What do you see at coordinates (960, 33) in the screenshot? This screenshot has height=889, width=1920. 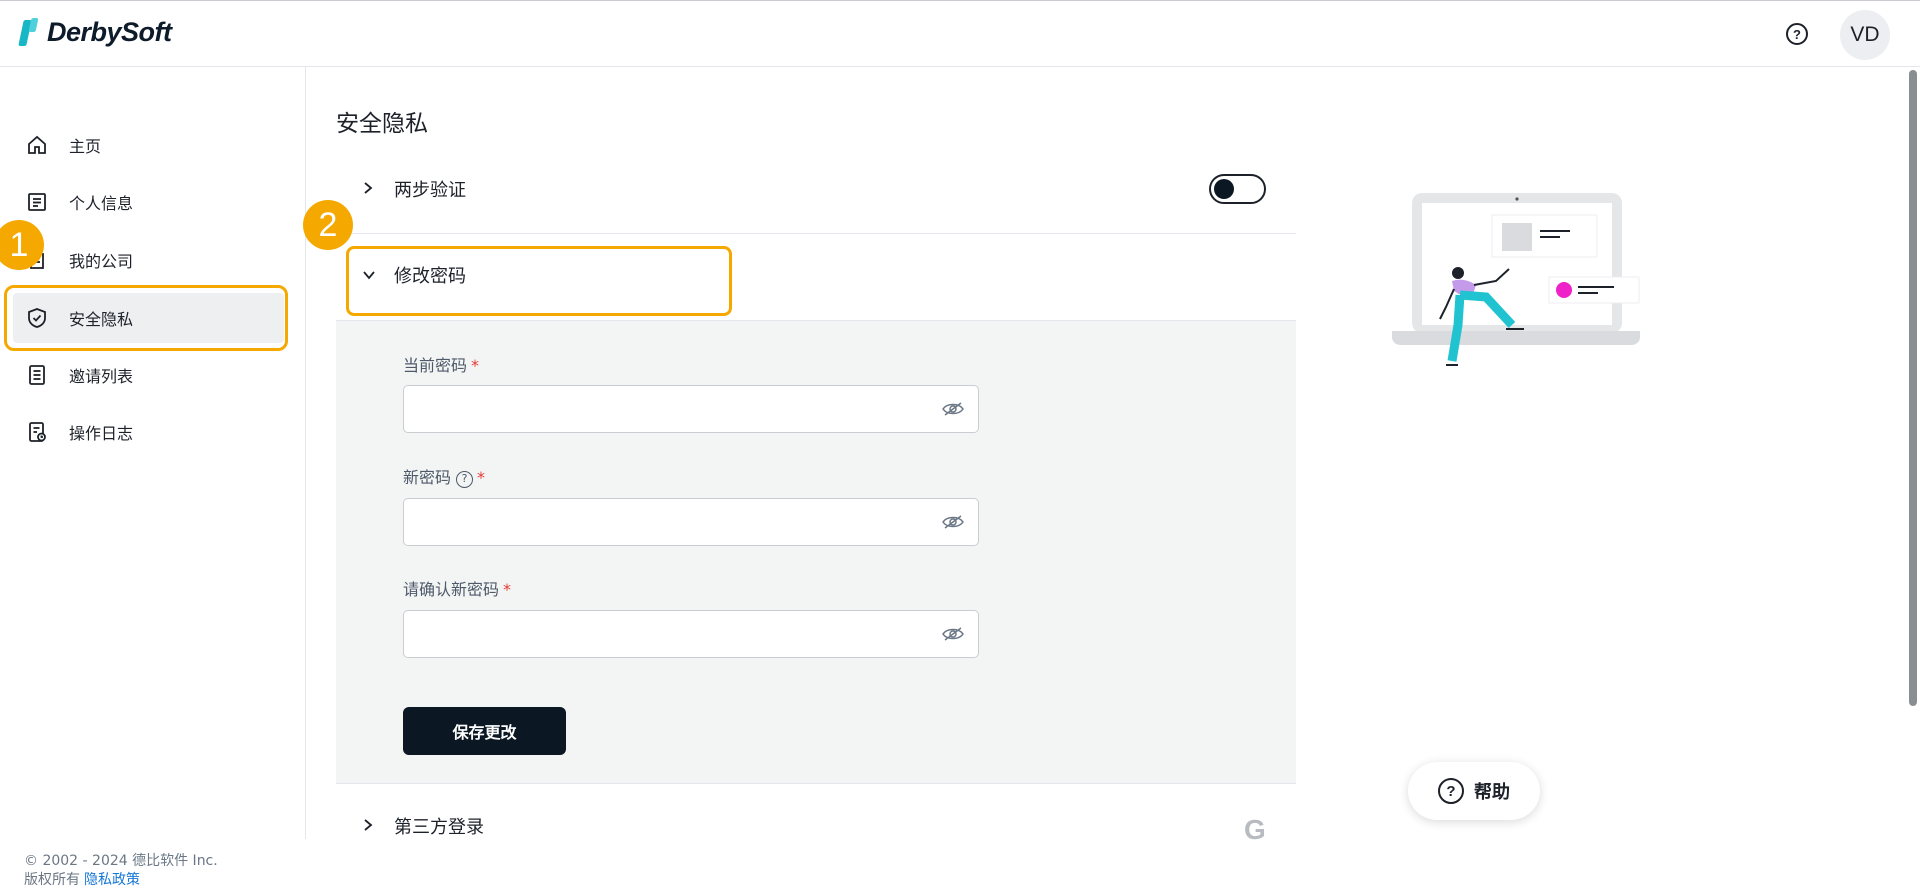 I see `top-bar: DerbySoft ? VD` at bounding box center [960, 33].